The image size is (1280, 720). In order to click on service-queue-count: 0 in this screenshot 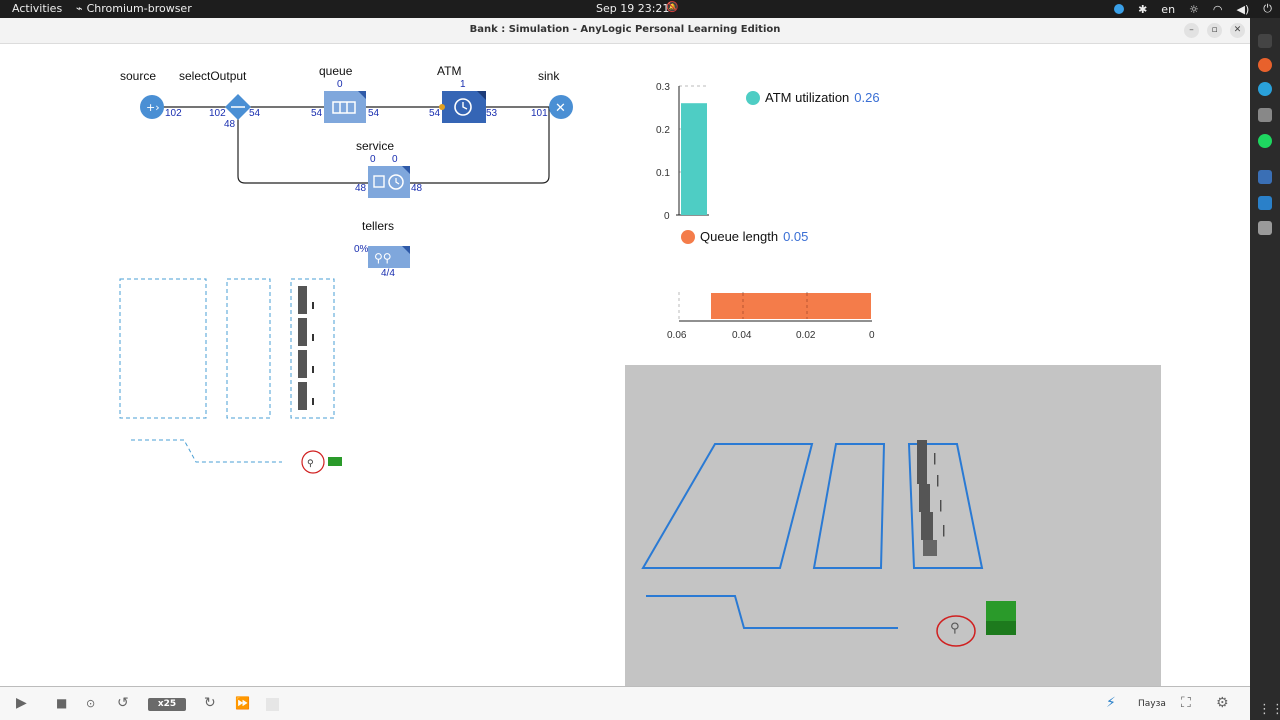, I will do `click(373, 159)`.